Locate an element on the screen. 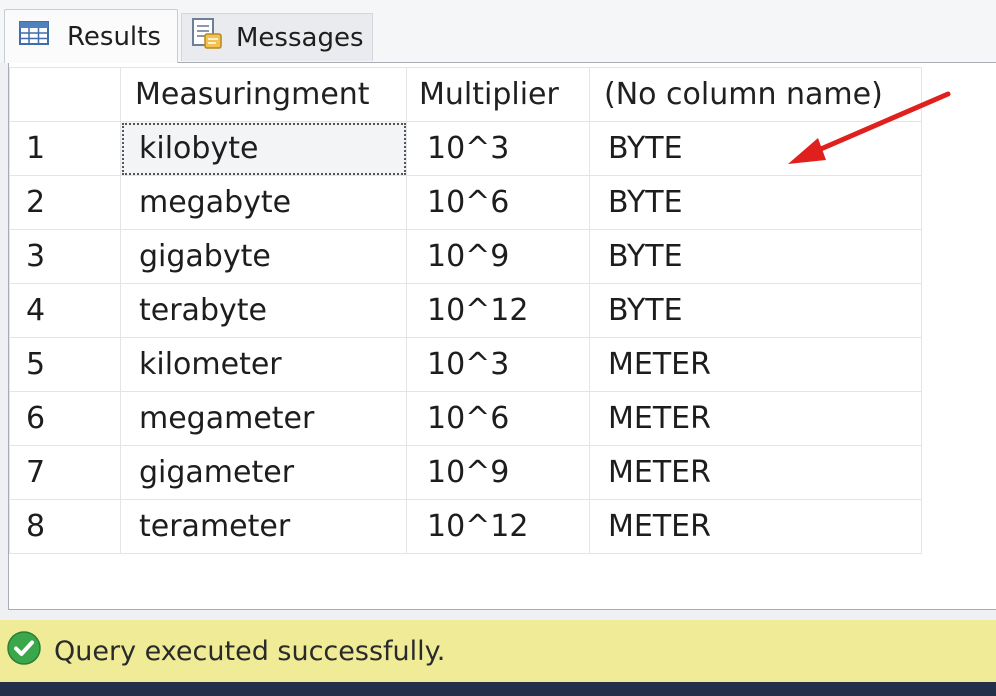 This screenshot has width=996, height=696. measuringment-cell: terameter is located at coordinates (263, 526).